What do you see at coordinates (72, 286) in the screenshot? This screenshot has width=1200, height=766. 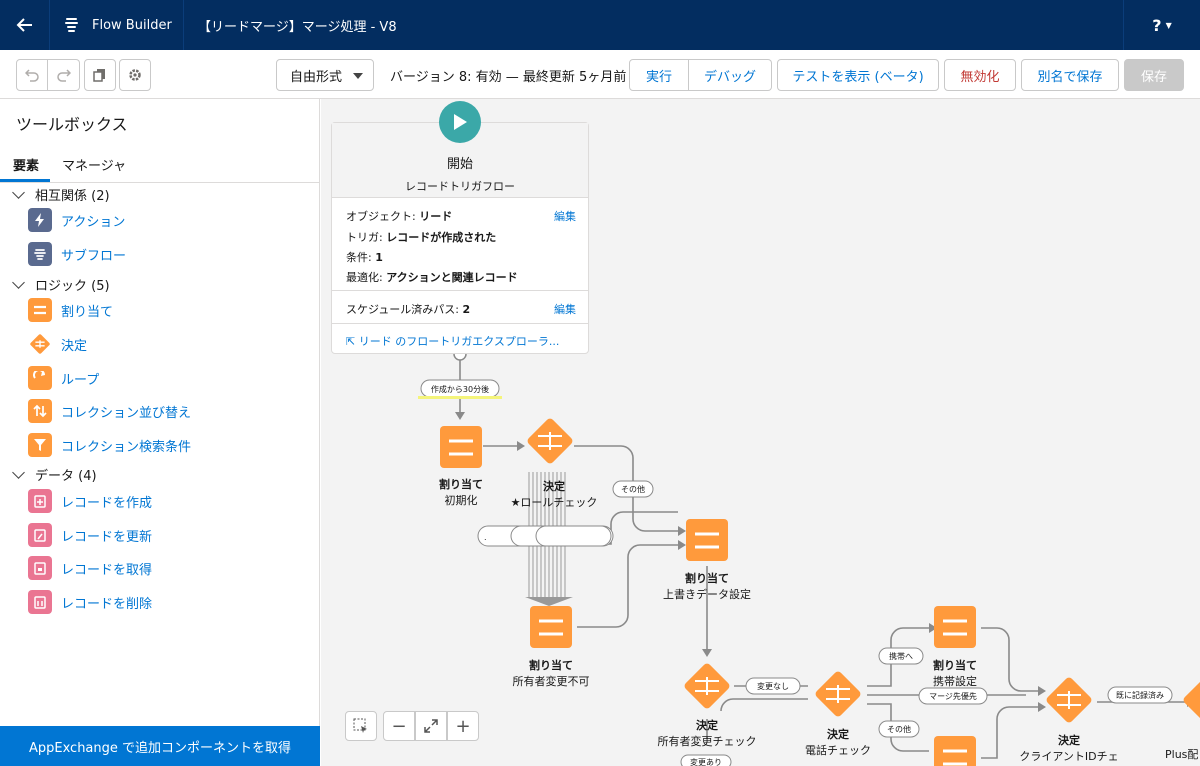 I see `section-label: ロジック (5)` at bounding box center [72, 286].